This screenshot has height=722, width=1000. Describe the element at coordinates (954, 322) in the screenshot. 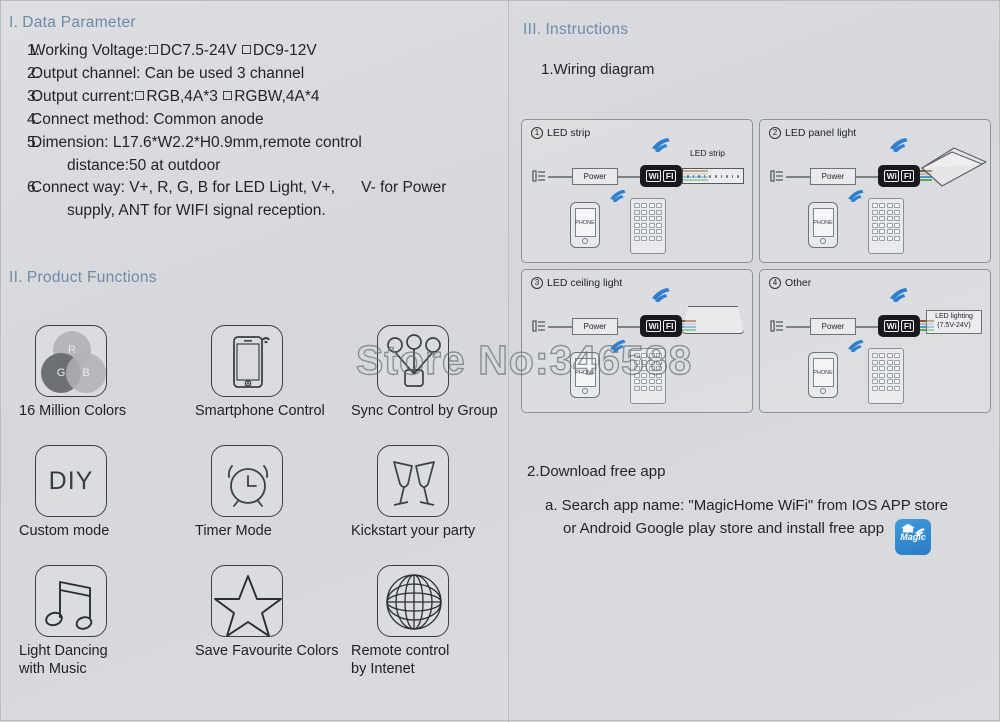

I see `led-lighting-label: LED lighting (7.5V-24V)` at that location.